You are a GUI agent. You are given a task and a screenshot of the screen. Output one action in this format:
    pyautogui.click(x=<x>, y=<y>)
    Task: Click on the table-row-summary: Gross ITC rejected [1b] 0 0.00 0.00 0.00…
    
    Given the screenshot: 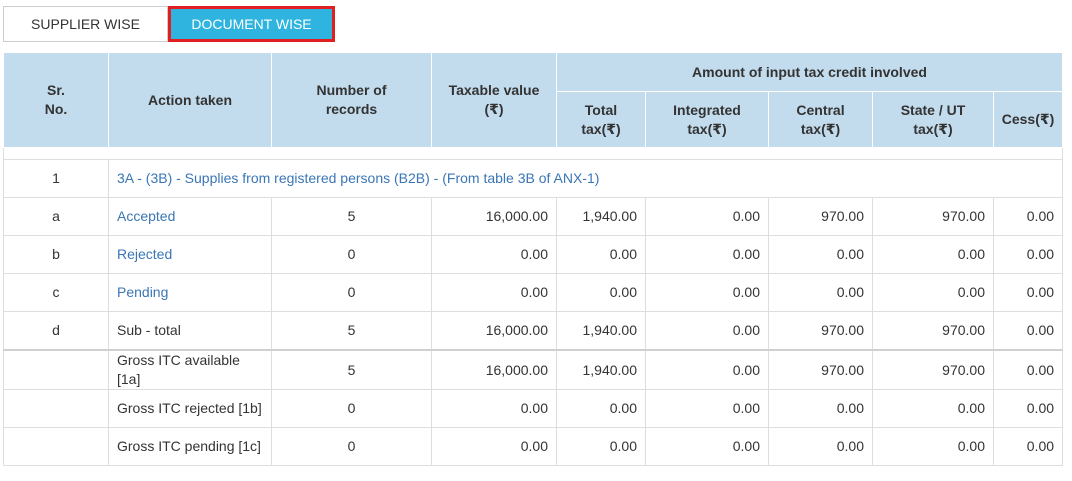 What is the action you would take?
    pyautogui.click(x=533, y=408)
    